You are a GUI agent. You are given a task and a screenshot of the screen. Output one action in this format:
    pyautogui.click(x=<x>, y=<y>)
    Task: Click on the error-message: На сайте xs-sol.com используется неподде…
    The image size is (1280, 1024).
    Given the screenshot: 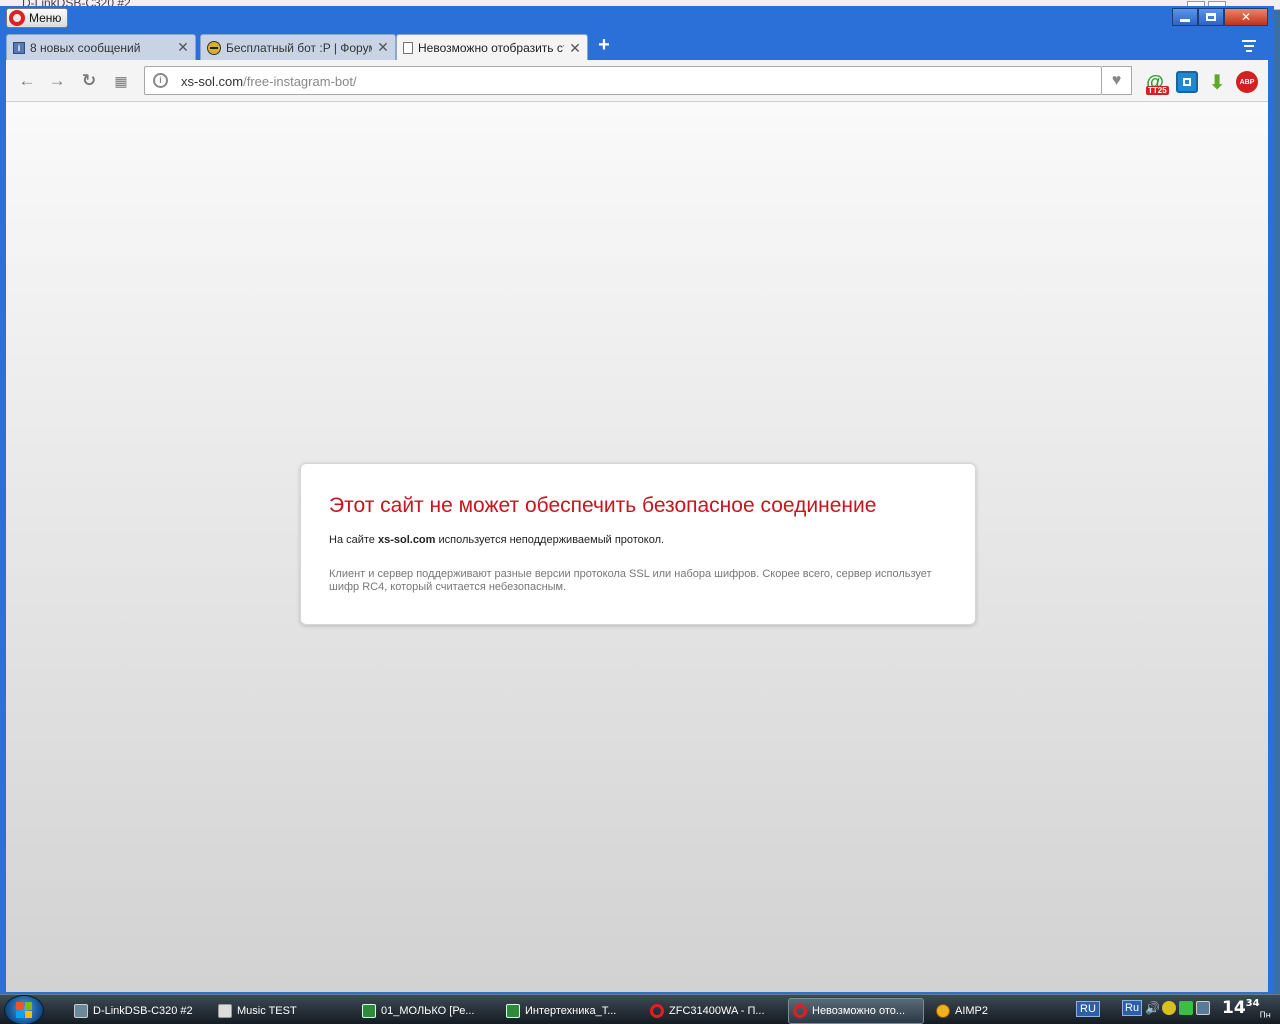 What is the action you would take?
    pyautogui.click(x=638, y=540)
    